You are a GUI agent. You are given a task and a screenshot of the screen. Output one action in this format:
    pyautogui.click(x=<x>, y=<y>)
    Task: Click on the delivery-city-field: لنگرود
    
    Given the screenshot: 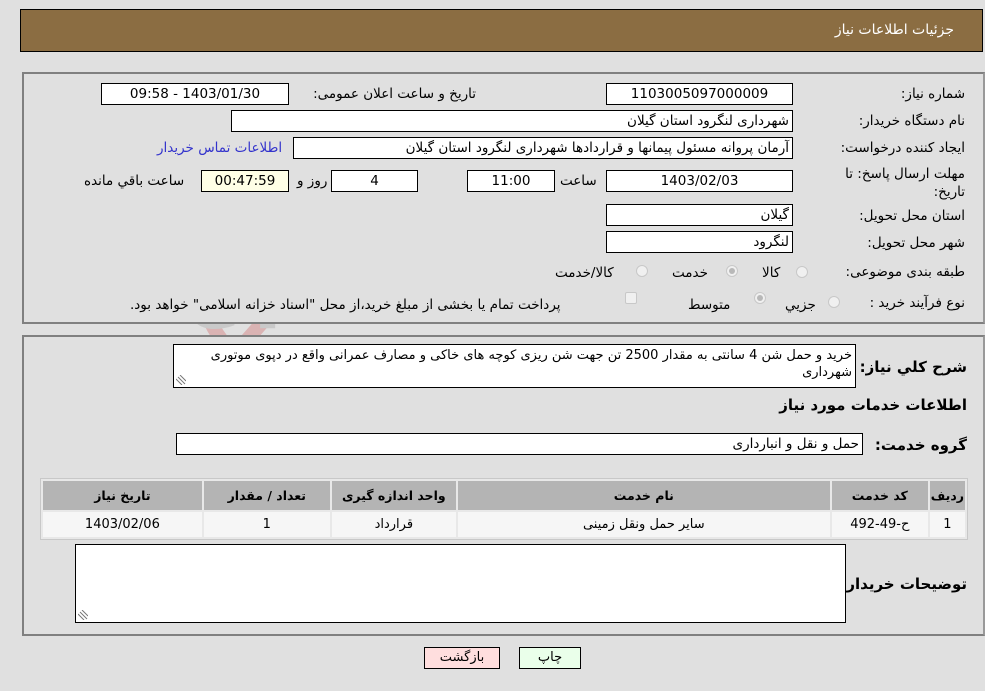 What is the action you would take?
    pyautogui.click(x=699, y=242)
    